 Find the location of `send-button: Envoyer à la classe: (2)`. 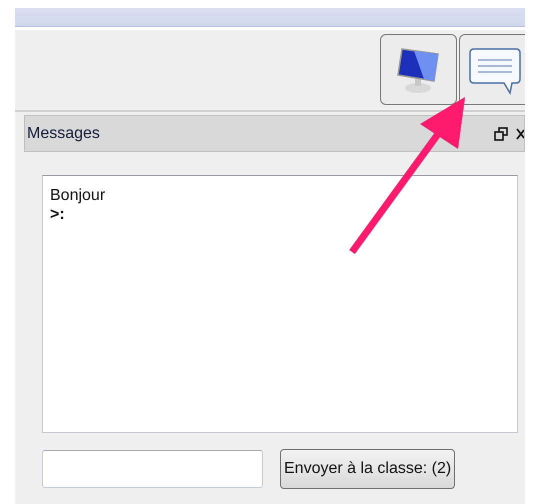

send-button: Envoyer à la classe: (2) is located at coordinates (368, 469).